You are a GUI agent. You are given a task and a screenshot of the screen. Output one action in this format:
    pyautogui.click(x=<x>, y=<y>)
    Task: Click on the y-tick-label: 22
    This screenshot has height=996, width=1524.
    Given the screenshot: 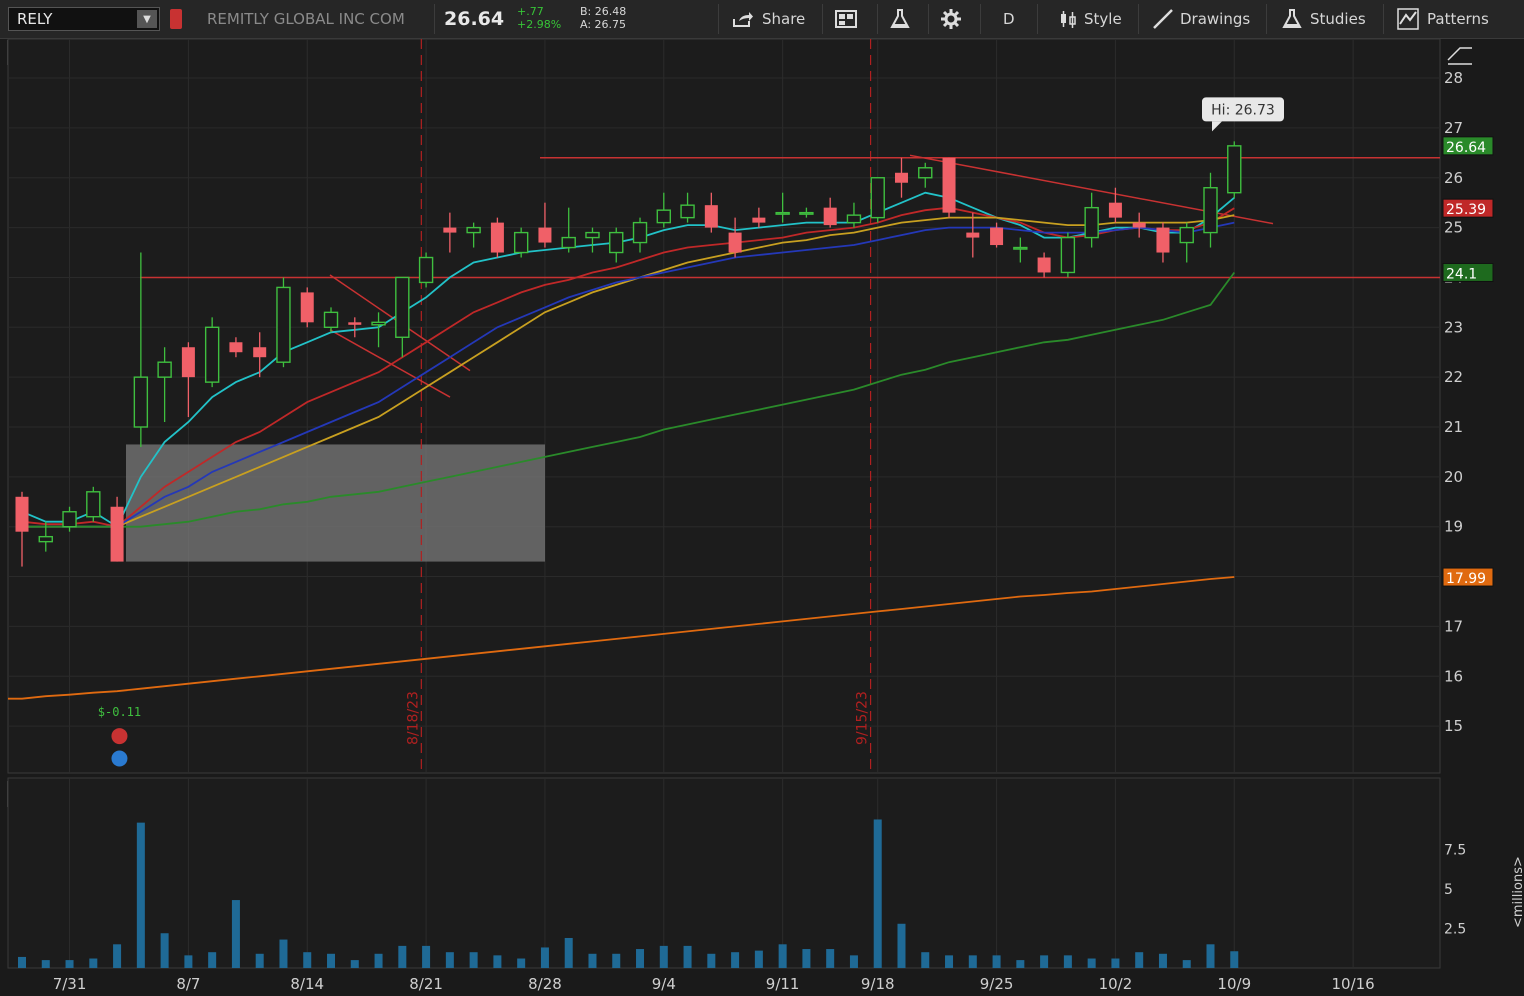 What is the action you would take?
    pyautogui.click(x=1453, y=377)
    